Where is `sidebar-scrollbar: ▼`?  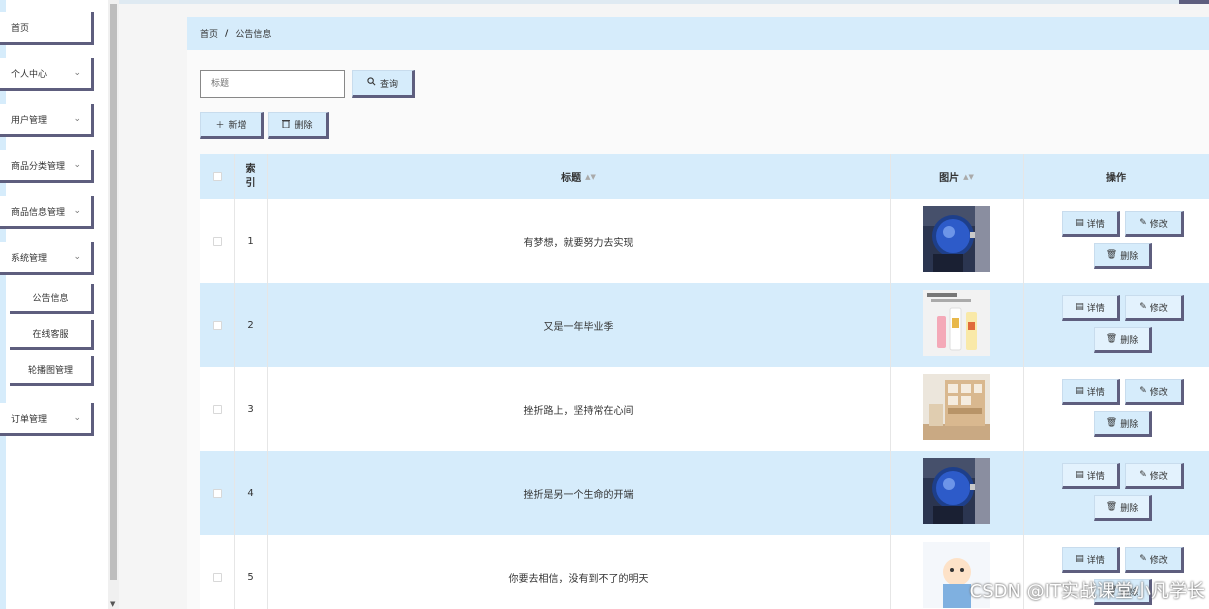 sidebar-scrollbar: ▼ is located at coordinates (113, 304).